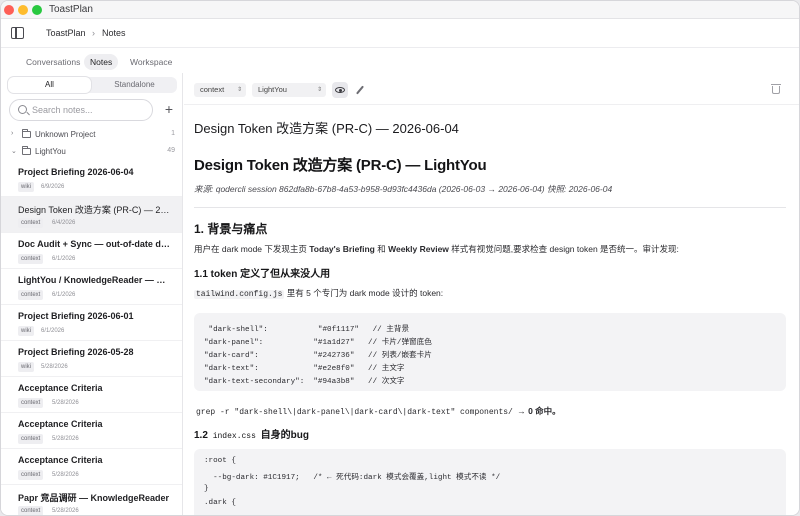 The height and width of the screenshot is (516, 800). I want to click on horizontal-rule, so click(490, 207).